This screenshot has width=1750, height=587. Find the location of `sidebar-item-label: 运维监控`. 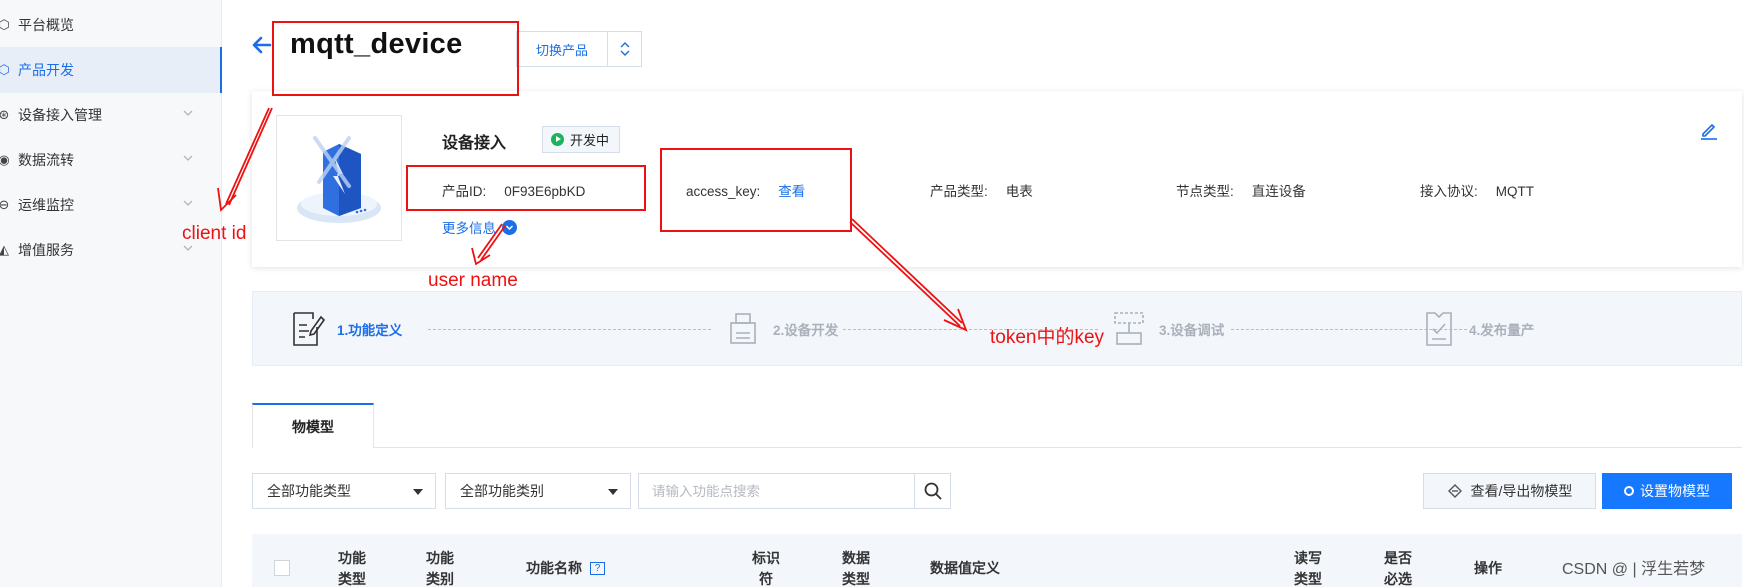

sidebar-item-label: 运维监控 is located at coordinates (46, 205).